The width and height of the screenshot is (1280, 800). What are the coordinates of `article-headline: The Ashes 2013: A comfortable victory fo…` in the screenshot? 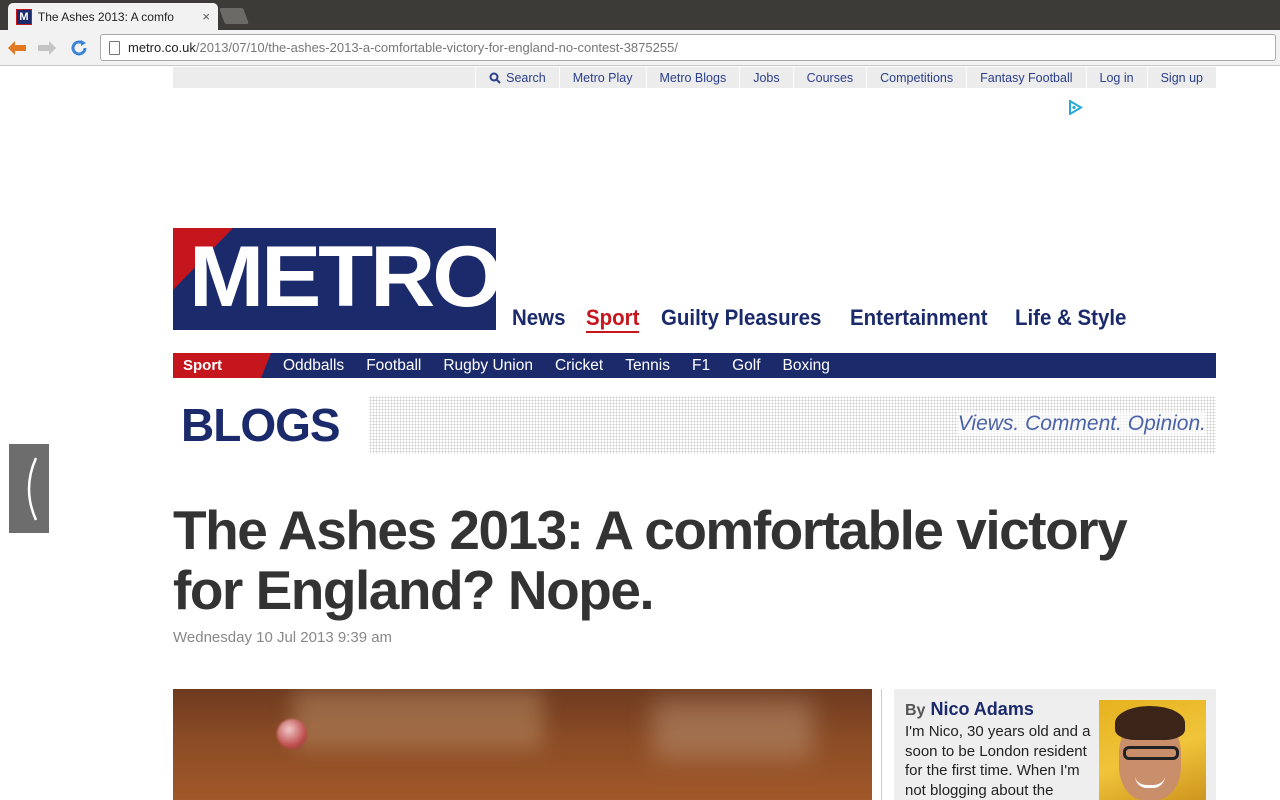 It's located at (650, 560).